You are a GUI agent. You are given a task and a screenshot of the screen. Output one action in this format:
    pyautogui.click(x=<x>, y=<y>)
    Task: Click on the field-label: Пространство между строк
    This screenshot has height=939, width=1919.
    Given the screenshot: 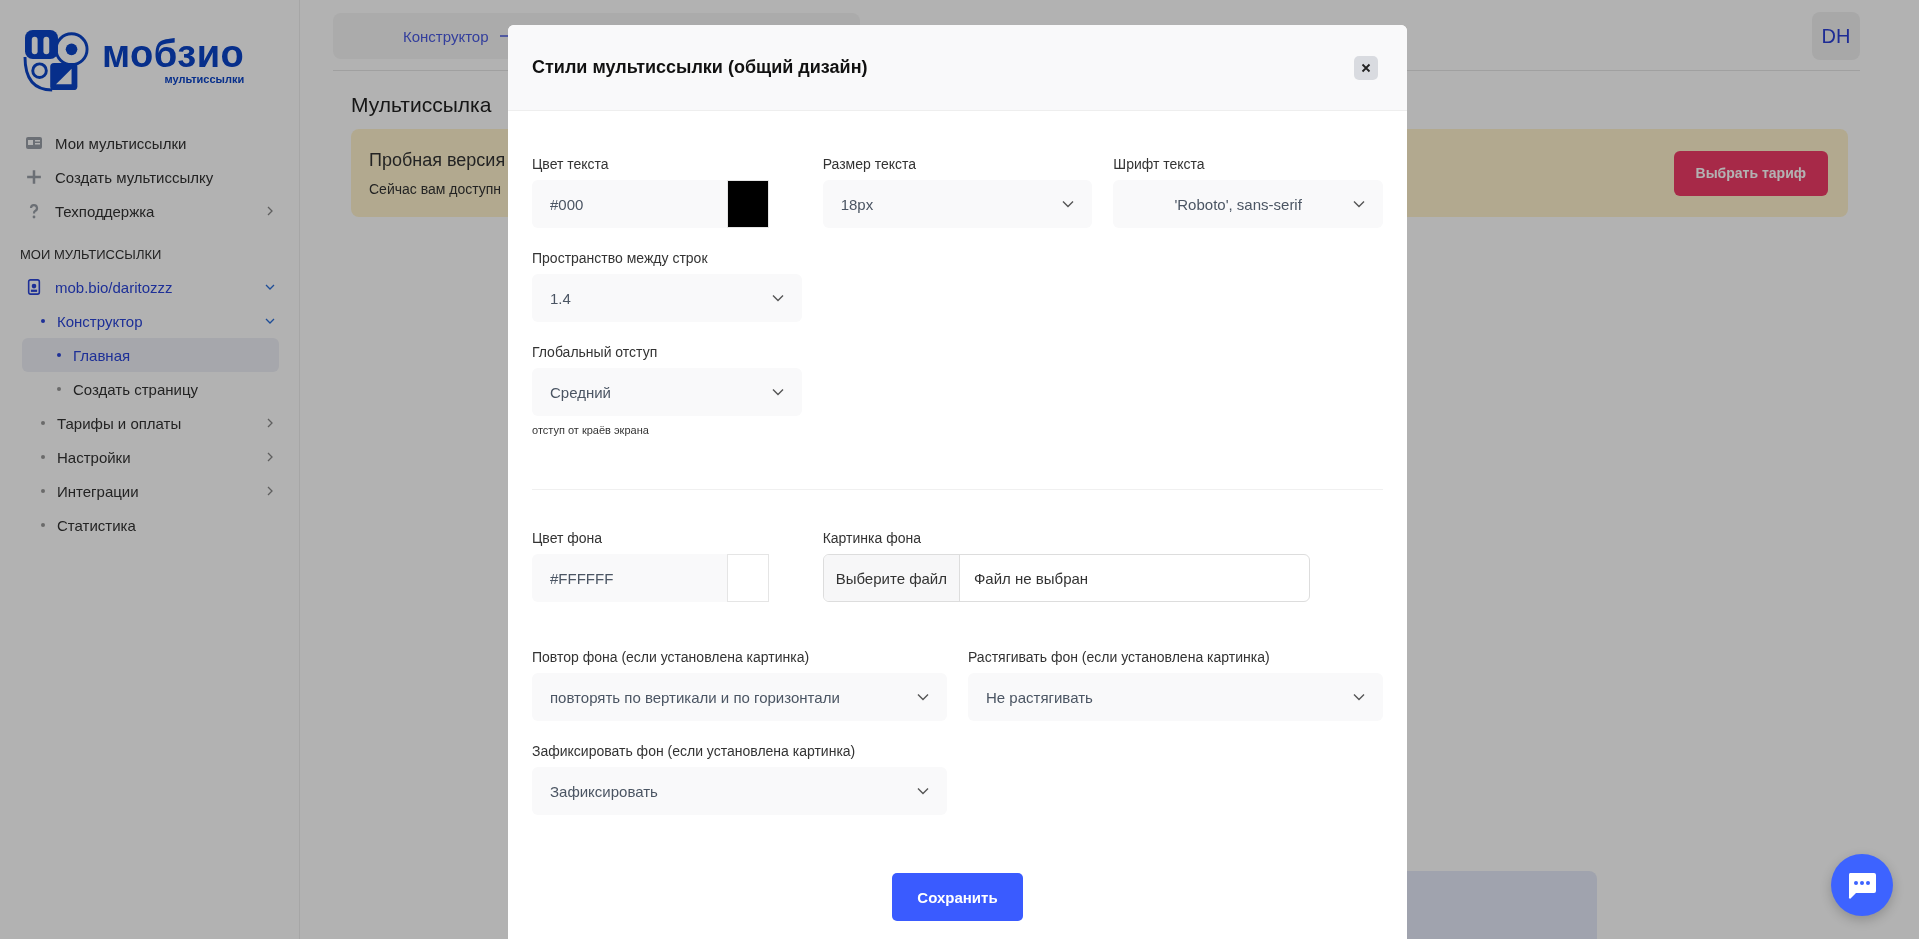 What is the action you would take?
    pyautogui.click(x=620, y=258)
    